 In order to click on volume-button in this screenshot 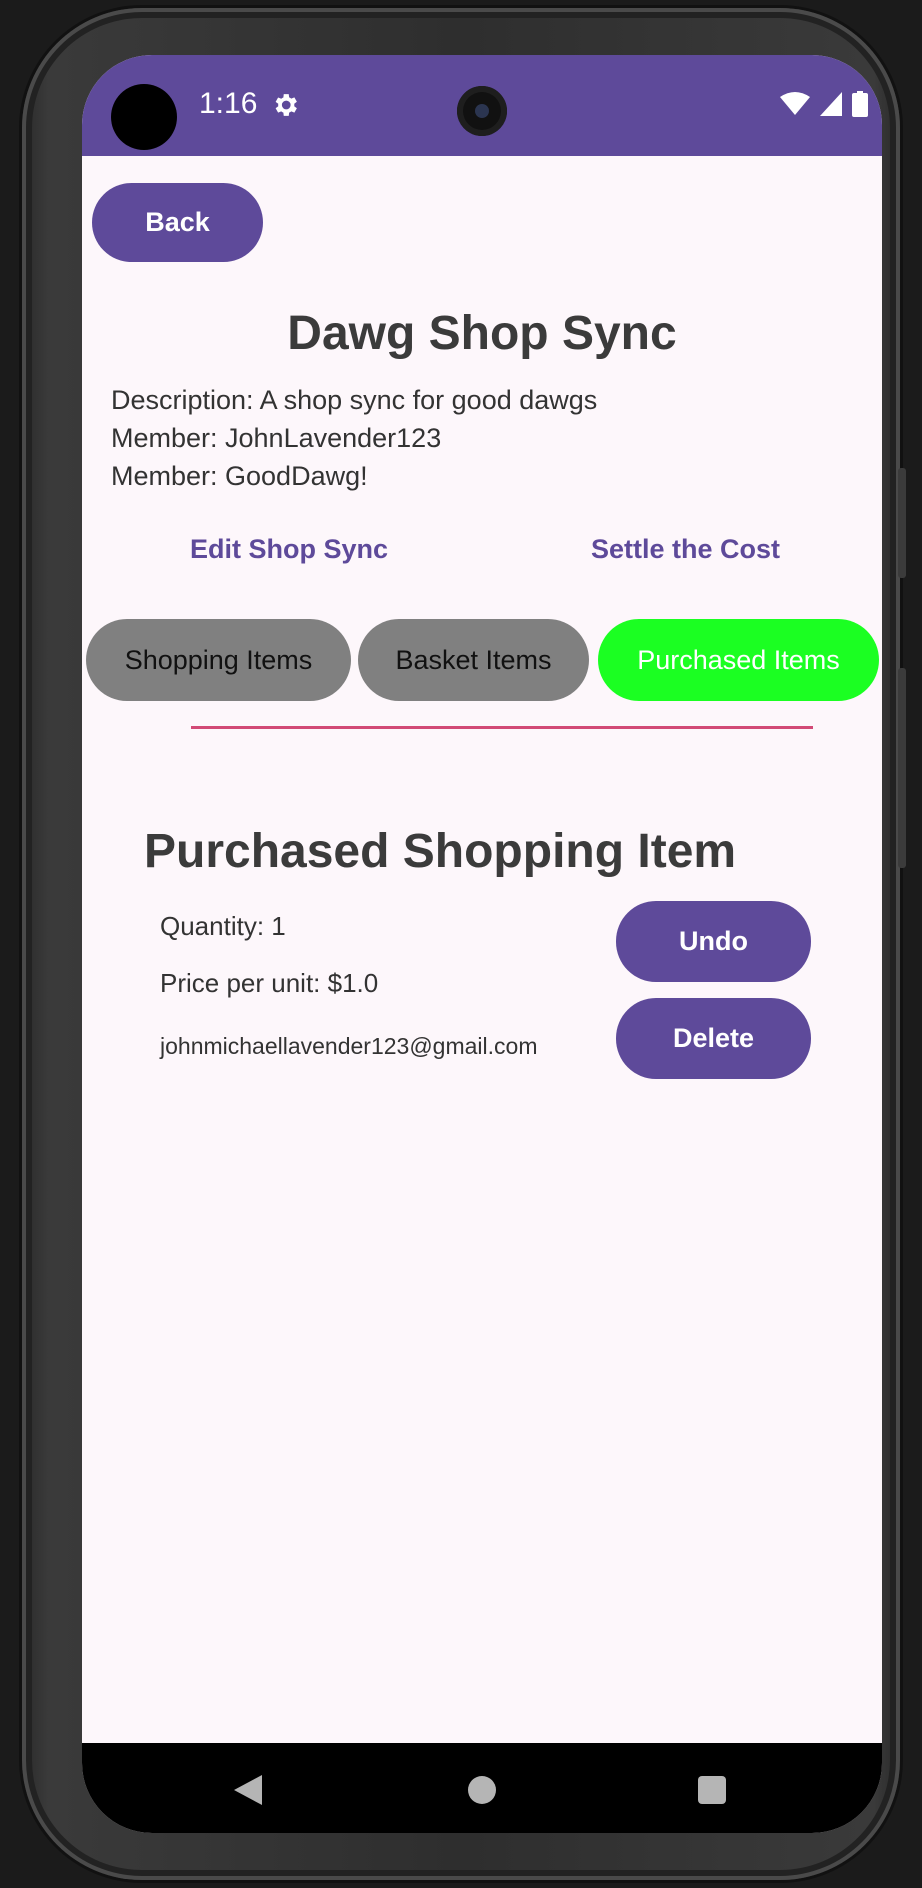, I will do `click(902, 768)`.